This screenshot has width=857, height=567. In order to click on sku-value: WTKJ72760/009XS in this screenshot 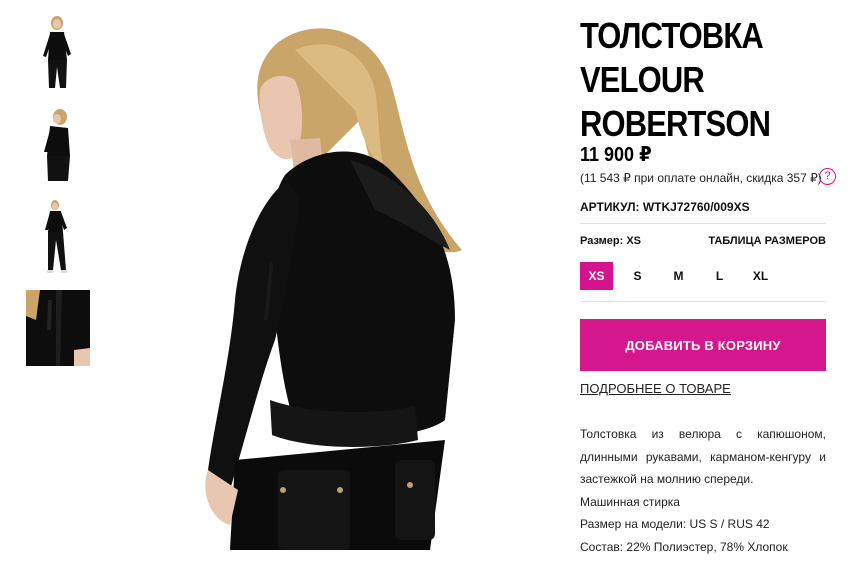, I will do `click(696, 207)`.